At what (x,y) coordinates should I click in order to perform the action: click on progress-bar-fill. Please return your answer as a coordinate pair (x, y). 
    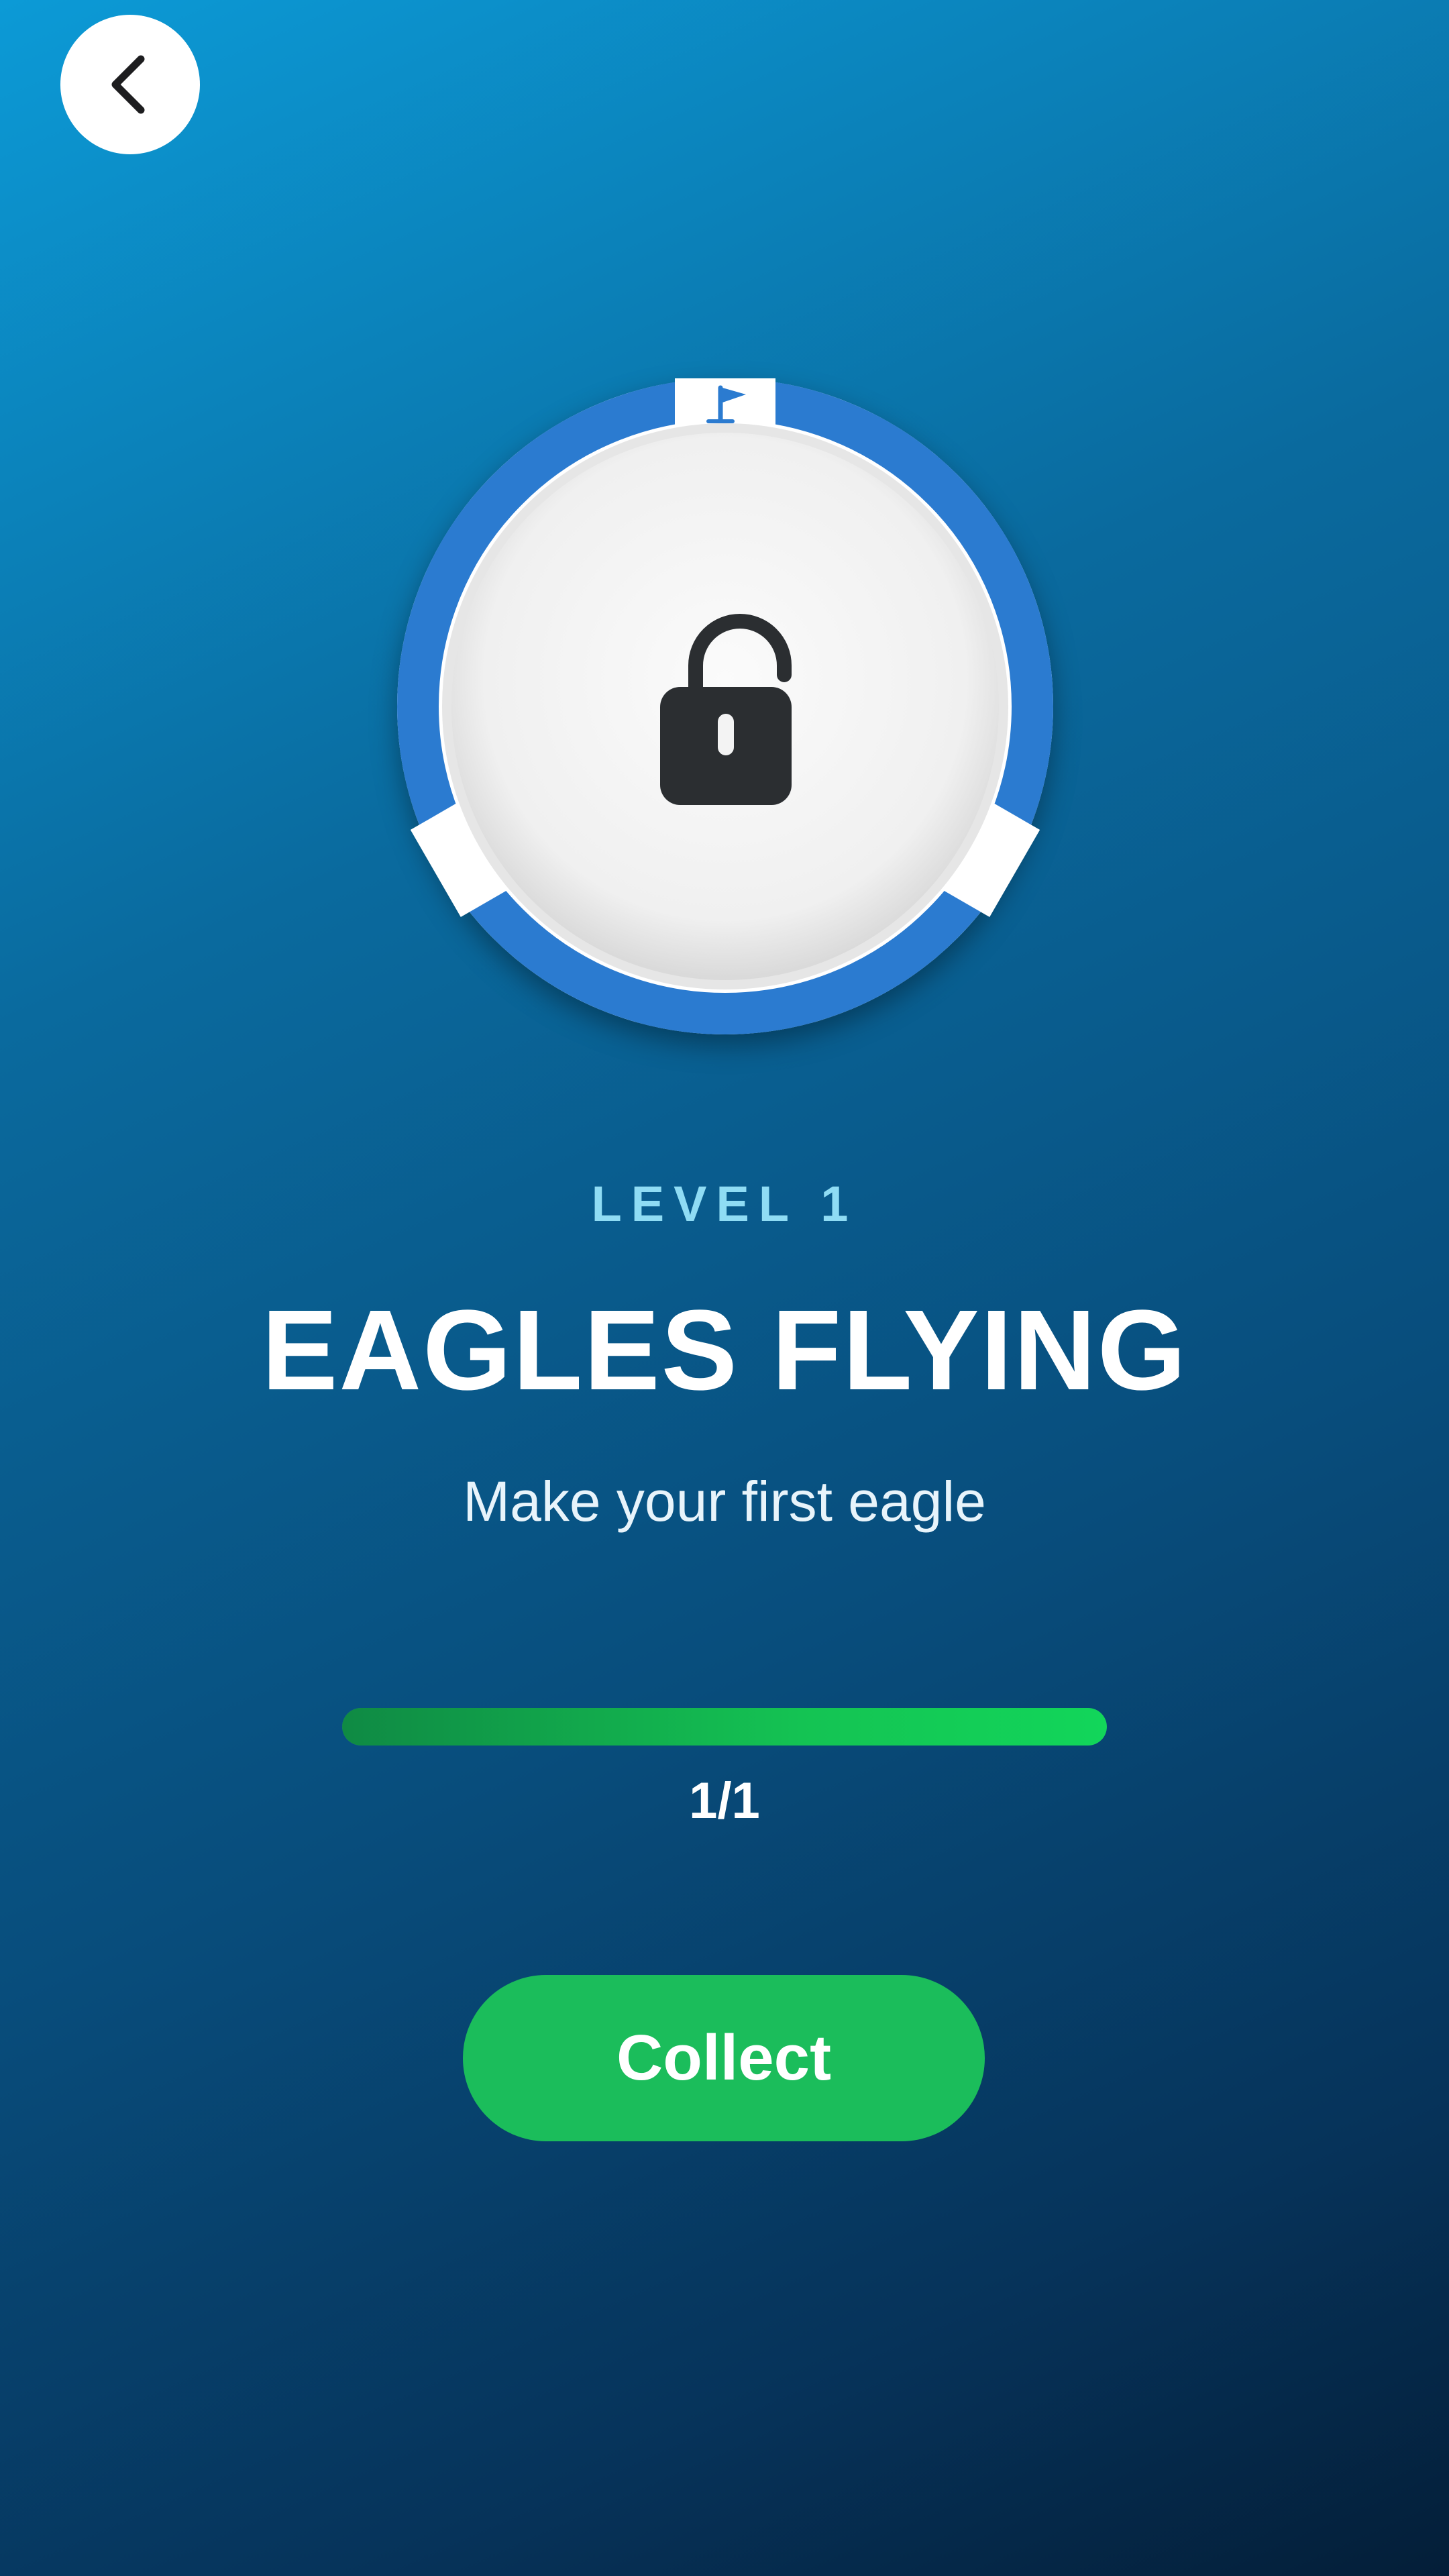
    Looking at the image, I should click on (724, 1727).